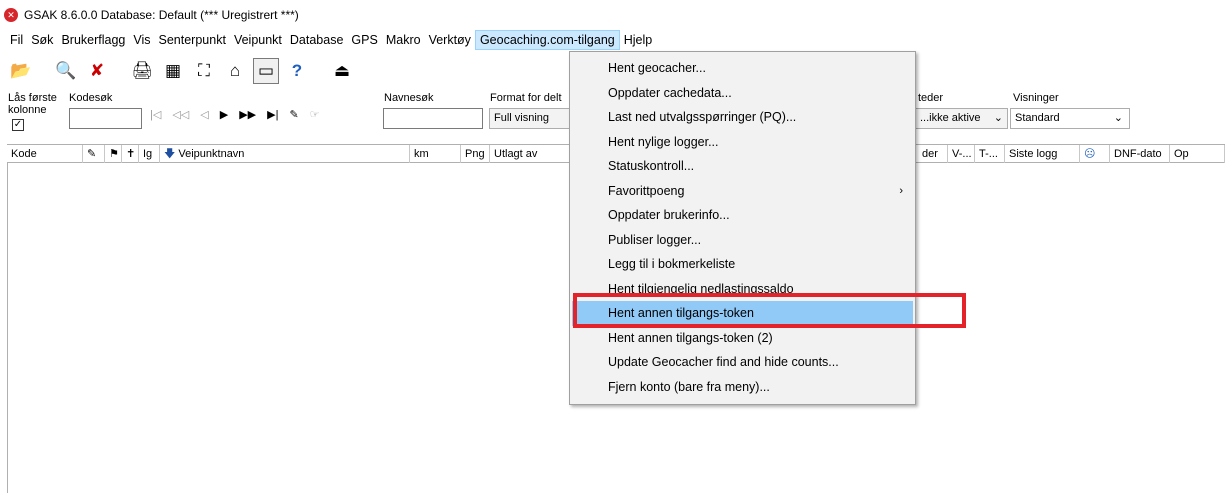 The width and height of the screenshot is (1225, 493). Describe the element at coordinates (272, 114) in the screenshot. I see `last-record-icon: ▶|` at that location.